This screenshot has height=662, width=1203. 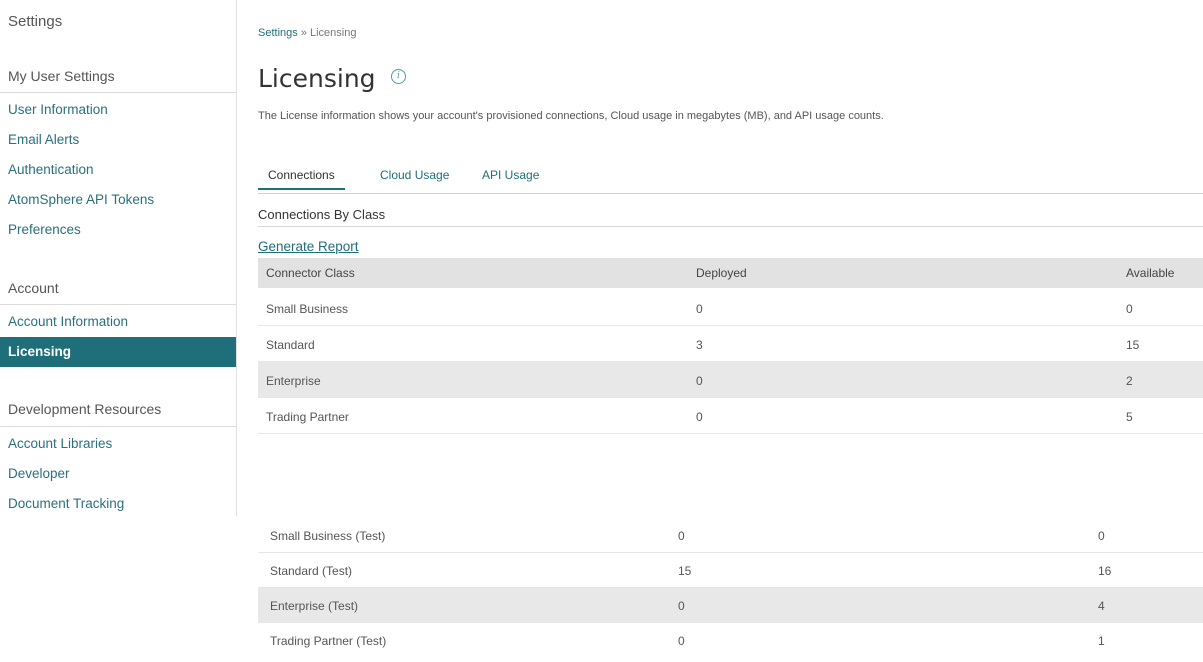 I want to click on cell-available: 15, so click(x=1133, y=345).